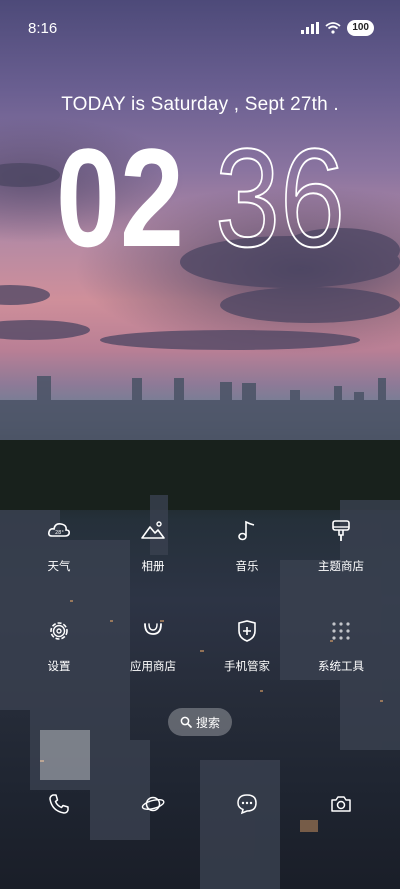 The height and width of the screenshot is (889, 400). I want to click on dock-phone, so click(59, 804).